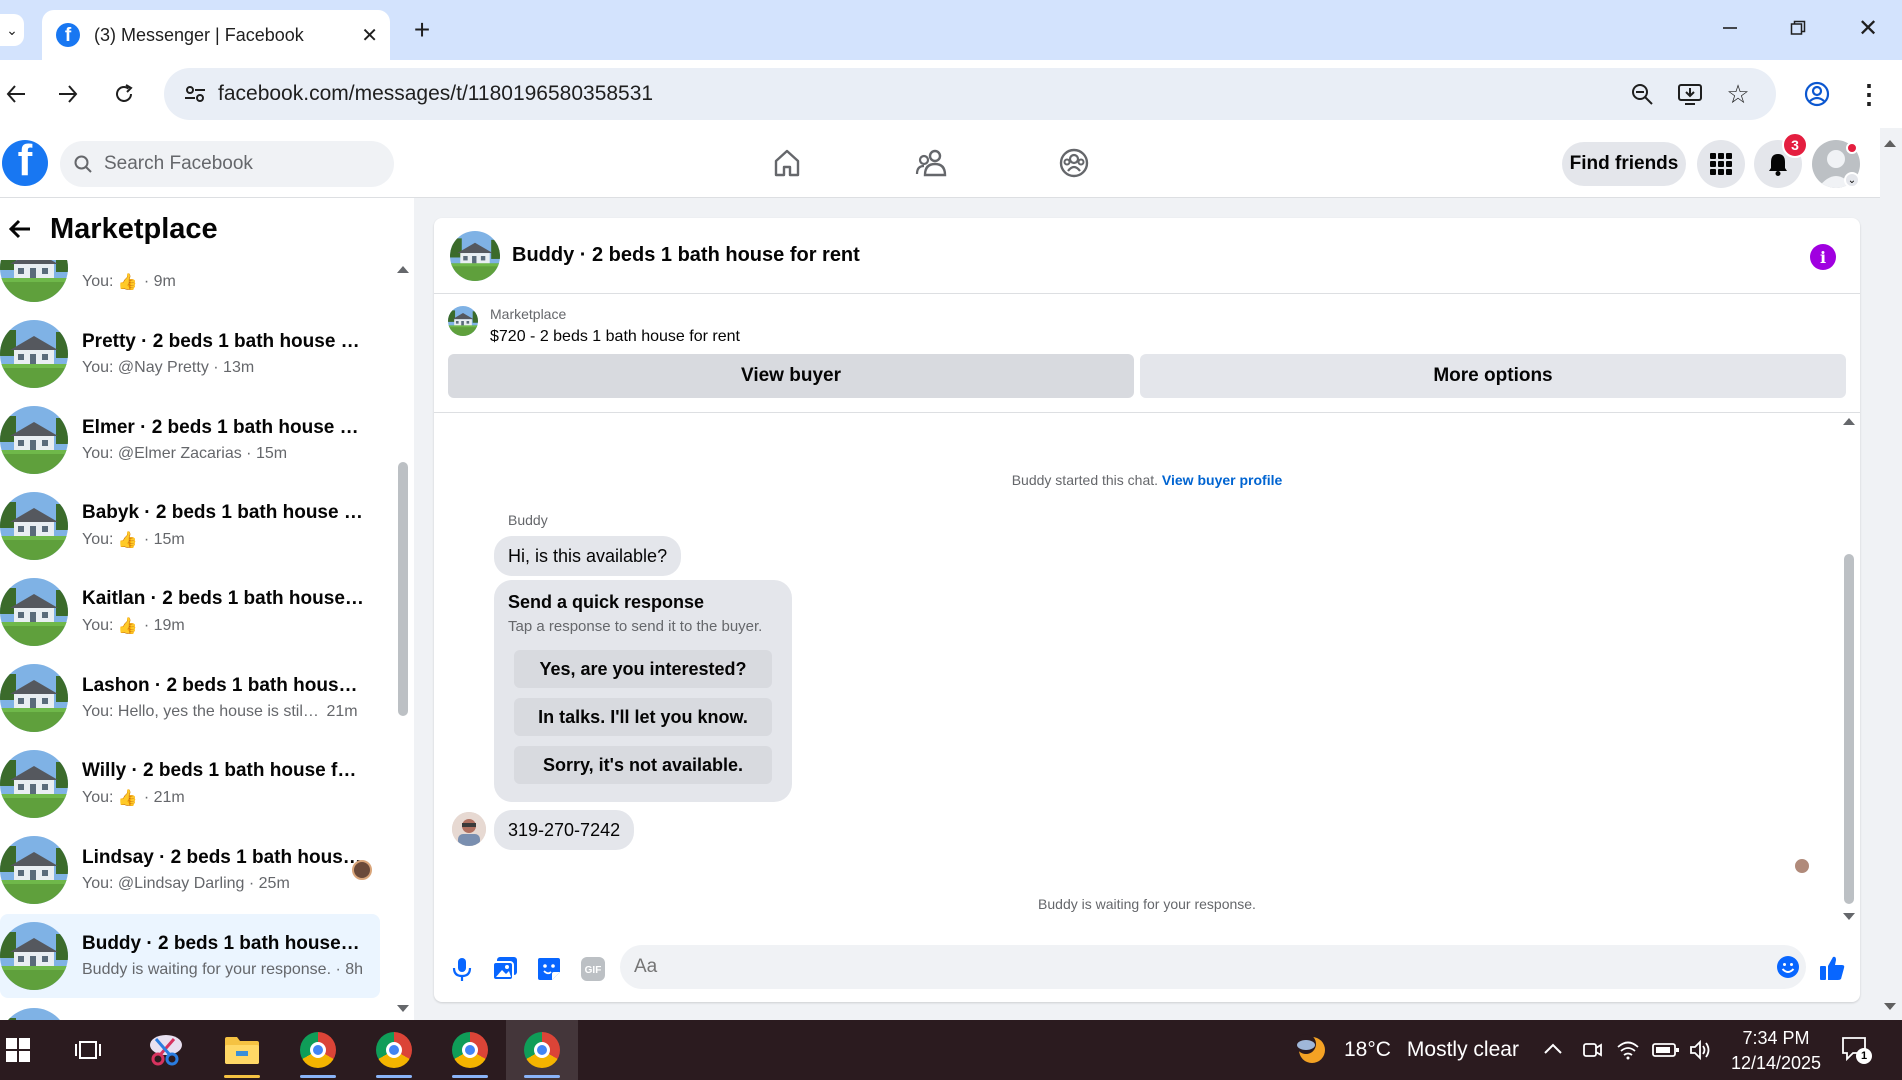 The height and width of the screenshot is (1080, 1902). What do you see at coordinates (1890, 1006) in the screenshot?
I see `page-scroll-down-icon` at bounding box center [1890, 1006].